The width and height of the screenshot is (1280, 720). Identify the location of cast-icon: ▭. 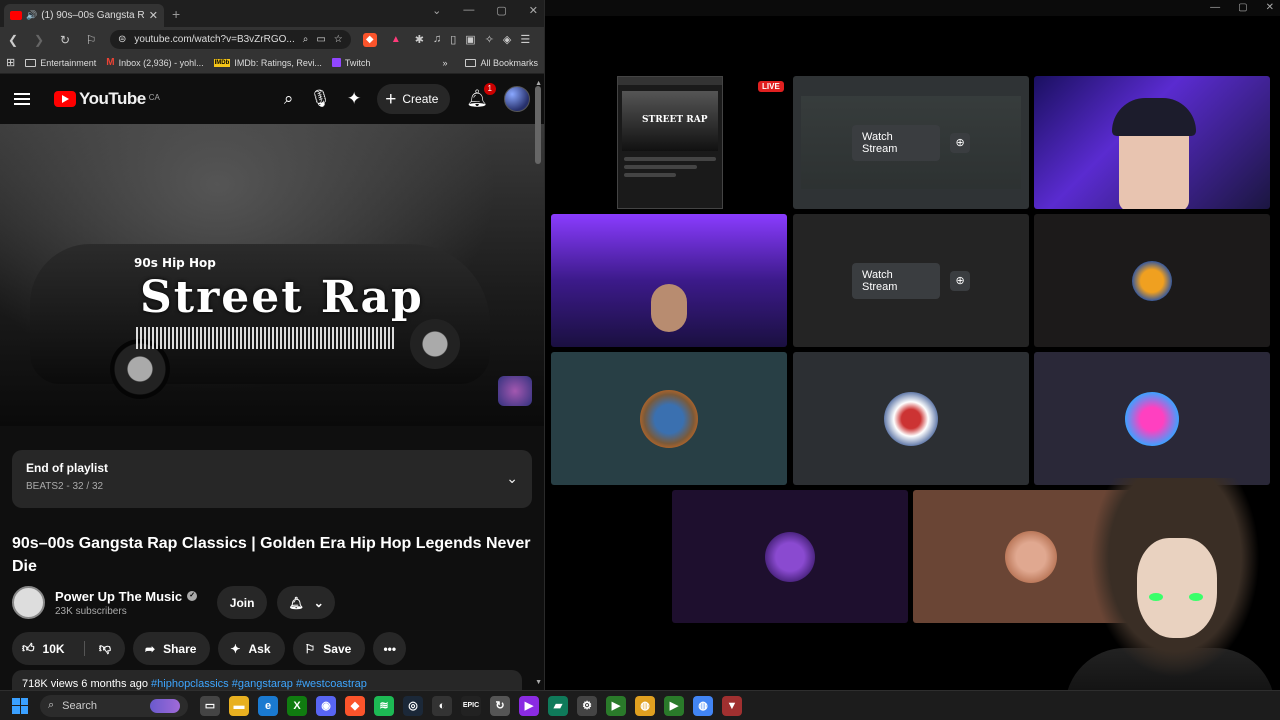
(320, 39).